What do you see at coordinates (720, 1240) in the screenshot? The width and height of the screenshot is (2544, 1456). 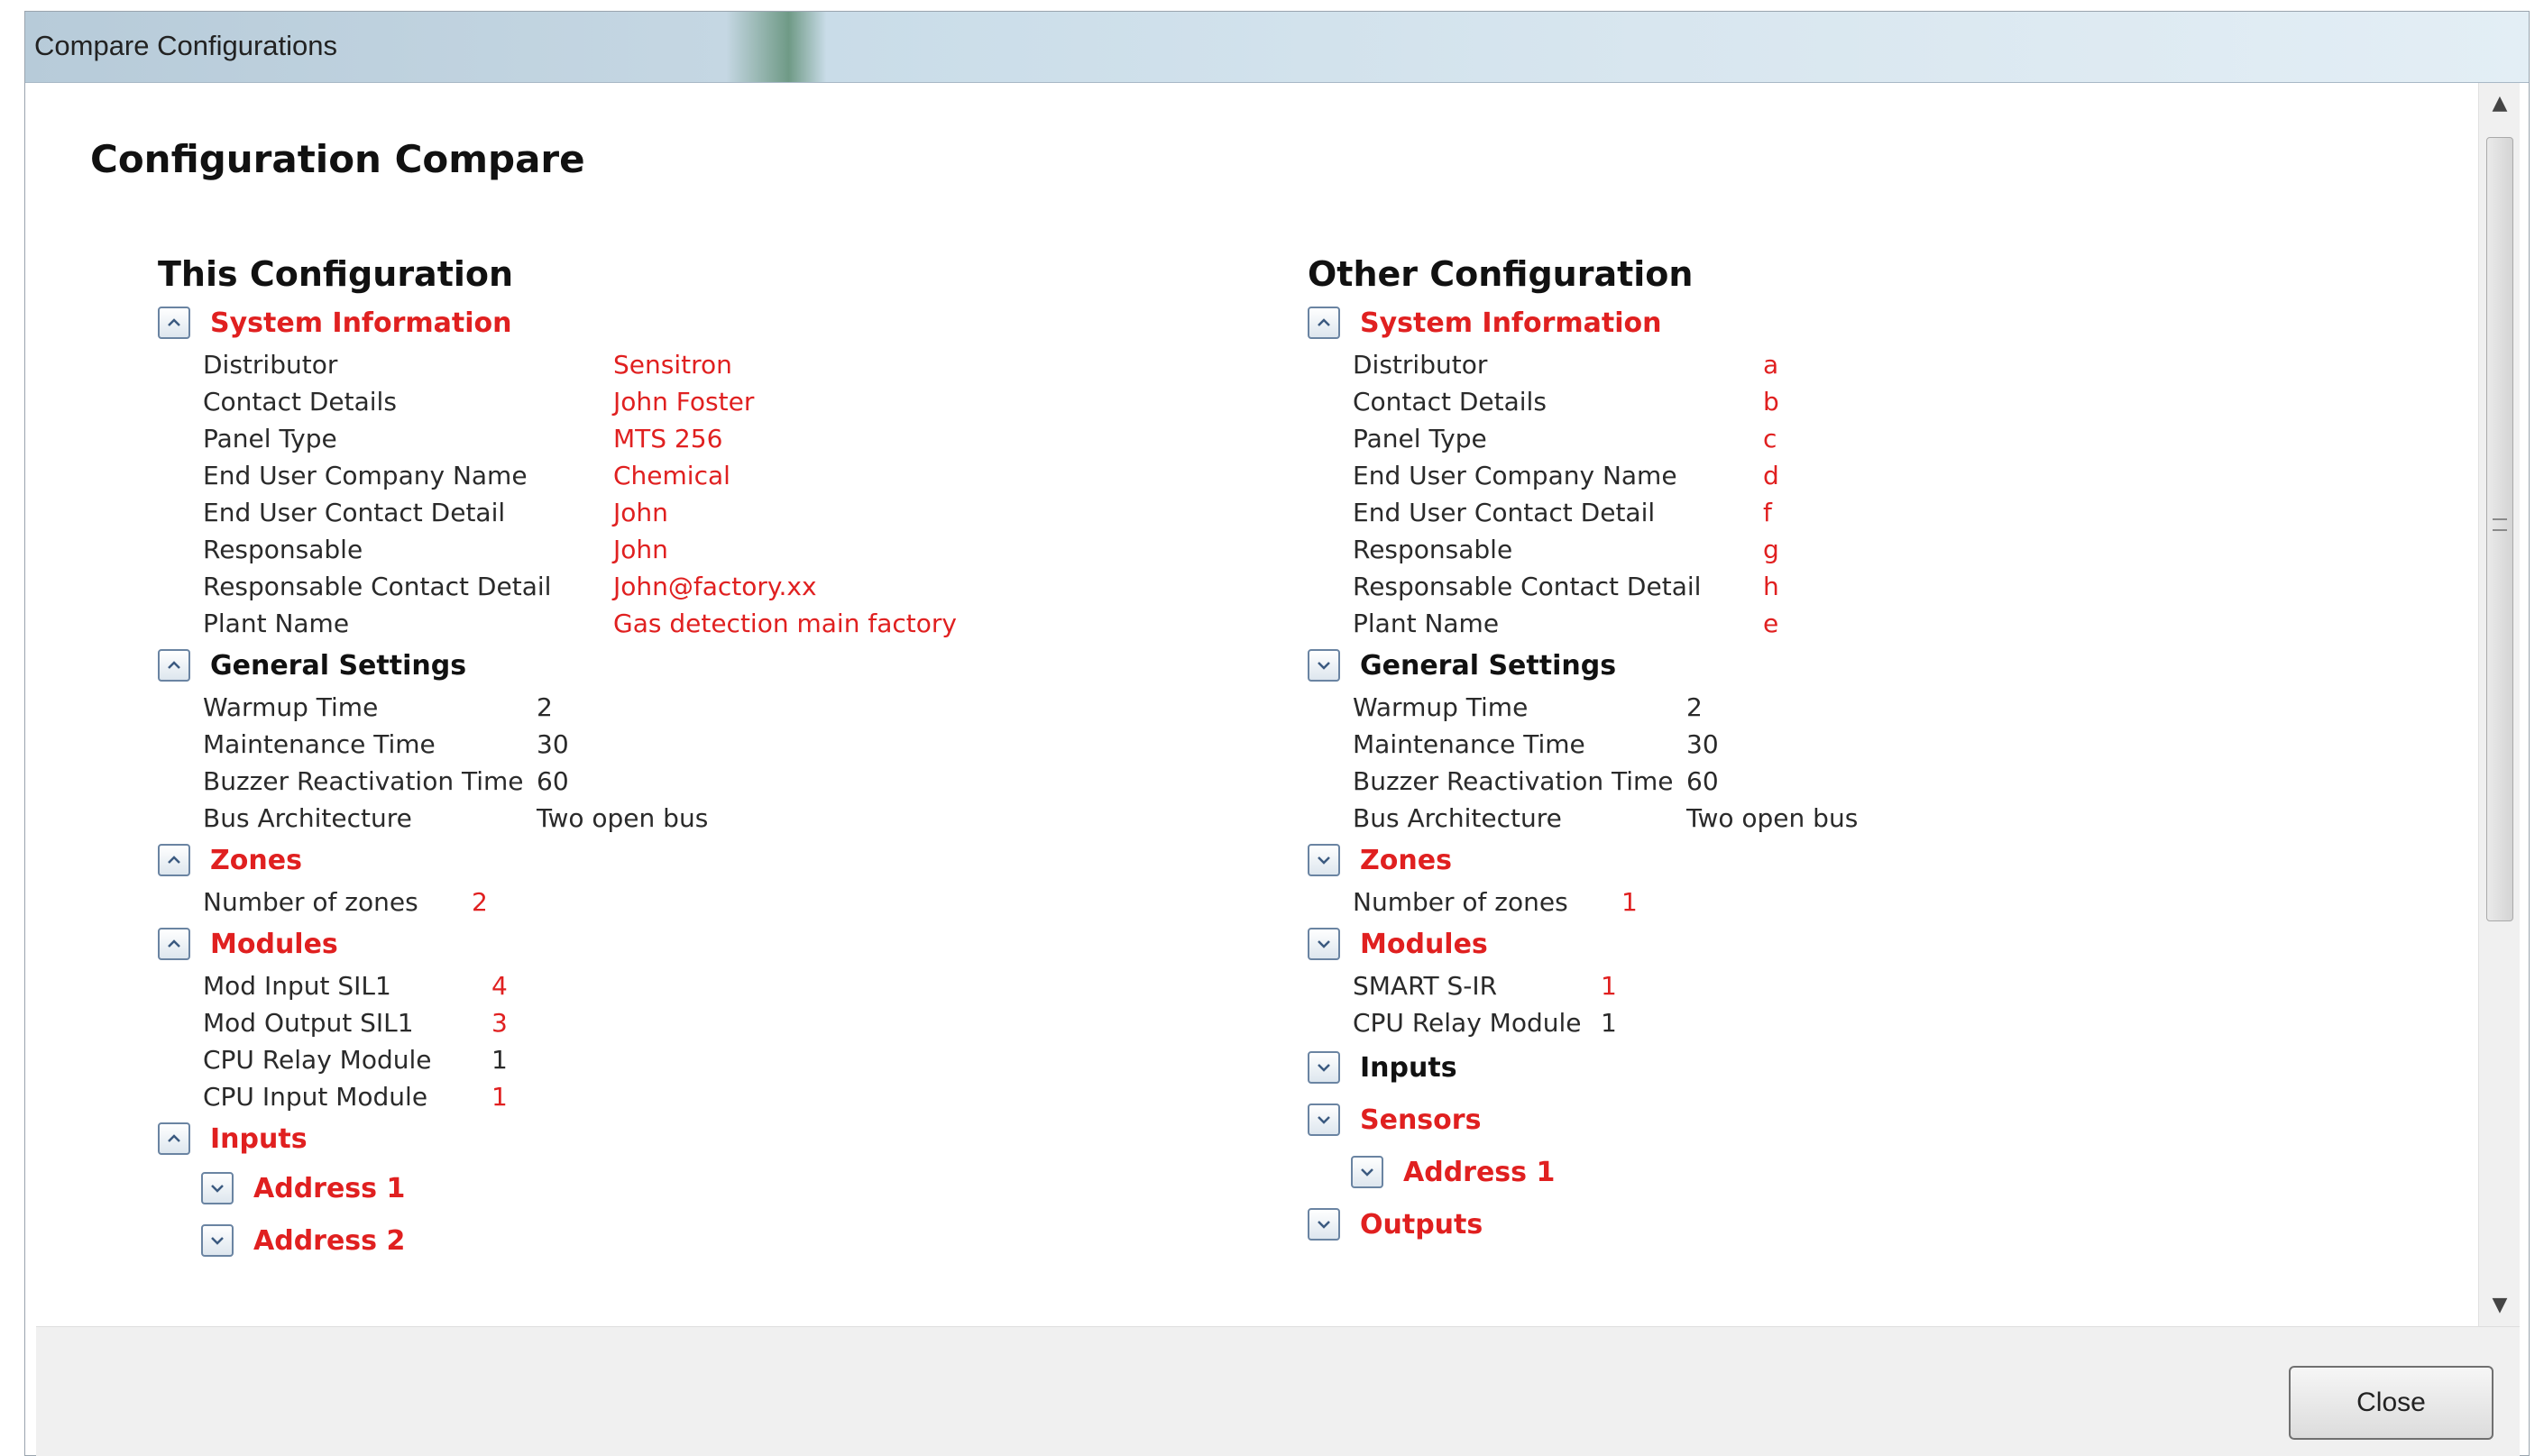 I see `section-address-2: Address 2` at bounding box center [720, 1240].